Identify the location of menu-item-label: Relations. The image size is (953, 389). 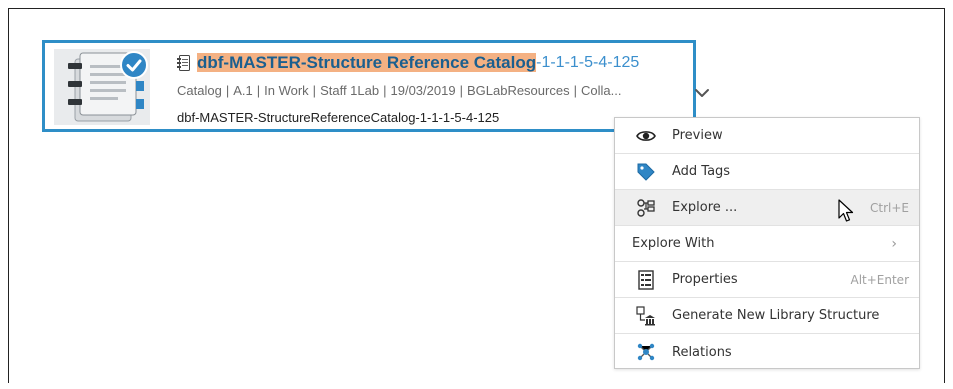
(702, 352).